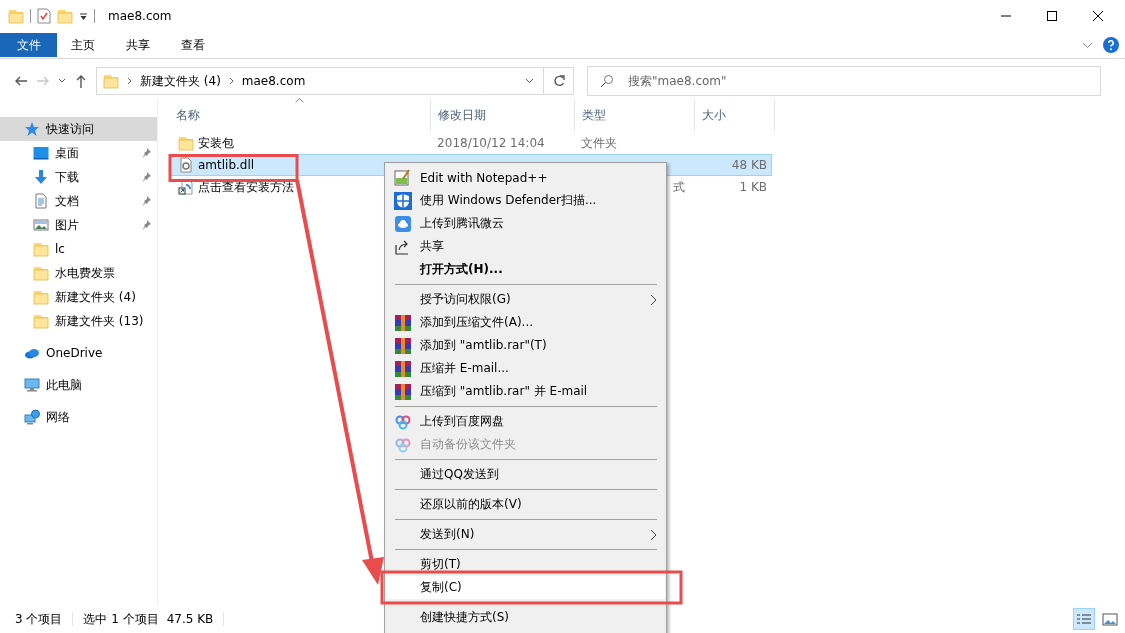 The width and height of the screenshot is (1125, 633). I want to click on window-title: mae8.com, so click(140, 16).